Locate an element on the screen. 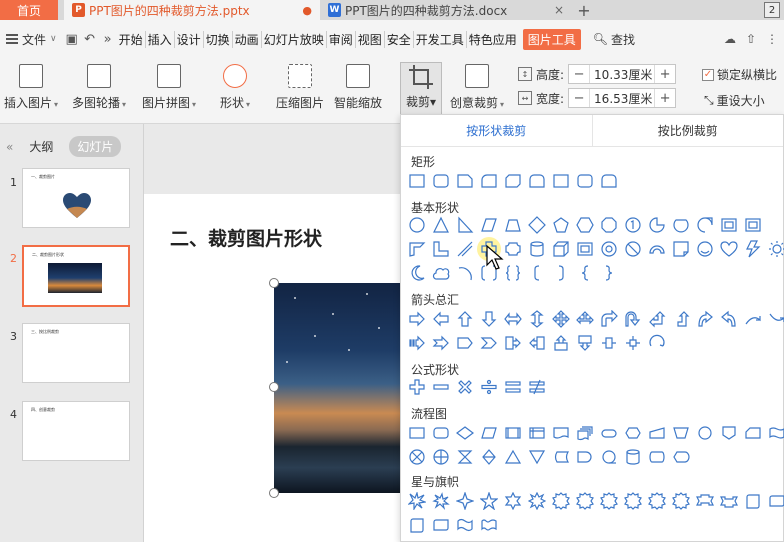 This screenshot has height=542, width=784. shape-fl-dec-icon is located at coordinates (465, 433).